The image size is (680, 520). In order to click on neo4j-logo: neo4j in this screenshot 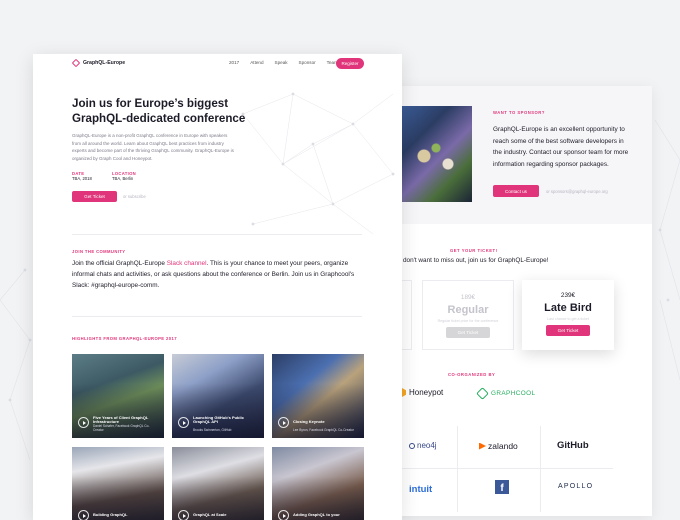, I will do `click(423, 445)`.